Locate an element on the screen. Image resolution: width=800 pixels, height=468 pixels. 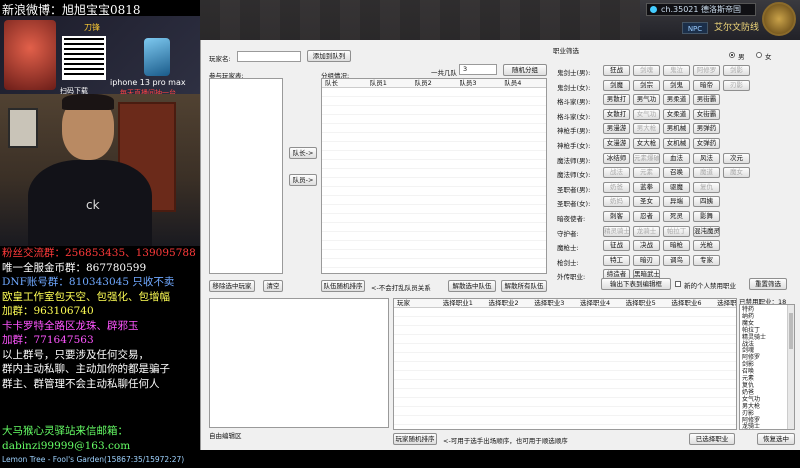
job-toggle-button: 女气功 is located at coordinates (646, 114).